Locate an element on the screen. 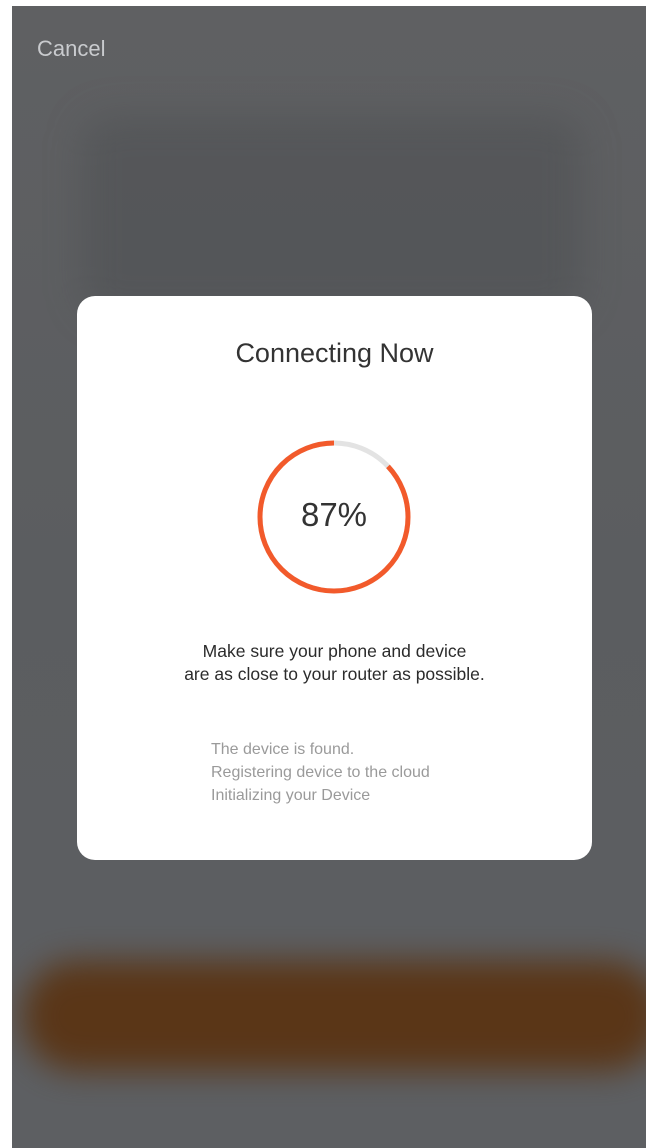 The height and width of the screenshot is (1148, 646). instruction-line: Make sure your phone and device is located at coordinates (334, 651).